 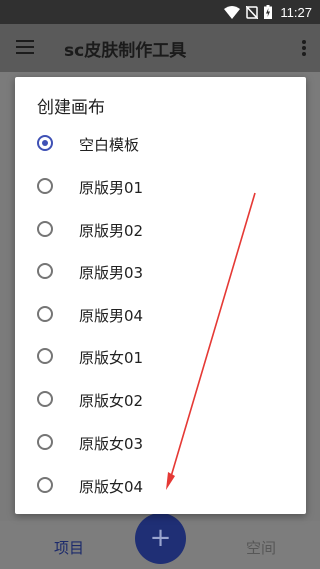 I want to click on nav-projects: 项目, so click(x=69, y=547).